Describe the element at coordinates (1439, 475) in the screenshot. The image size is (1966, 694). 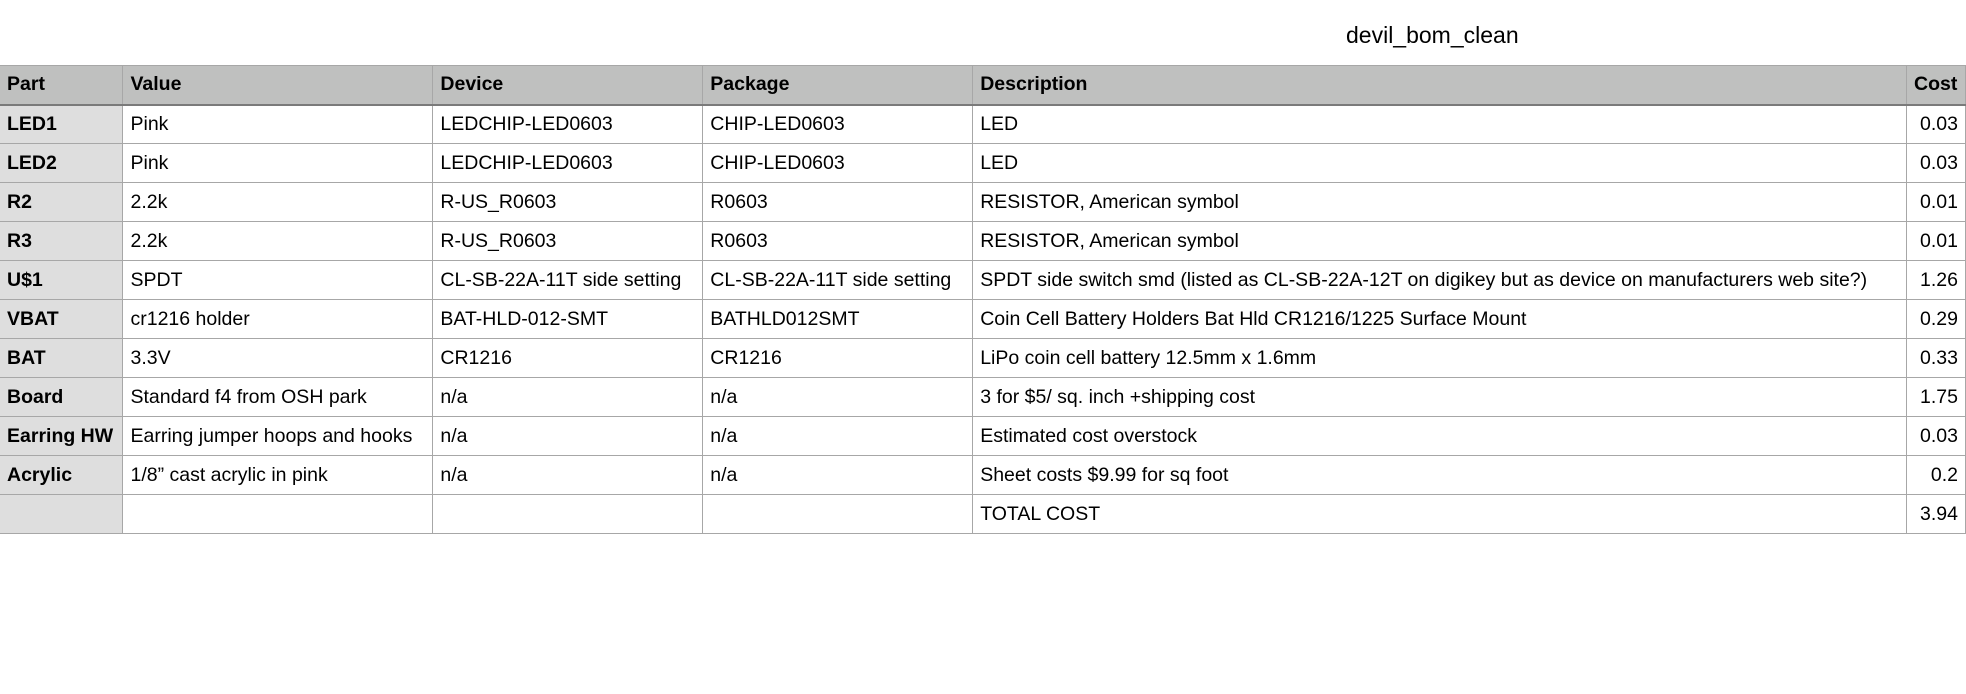
I see `cell-description: Sheet costs $9.99 for sq foot` at that location.